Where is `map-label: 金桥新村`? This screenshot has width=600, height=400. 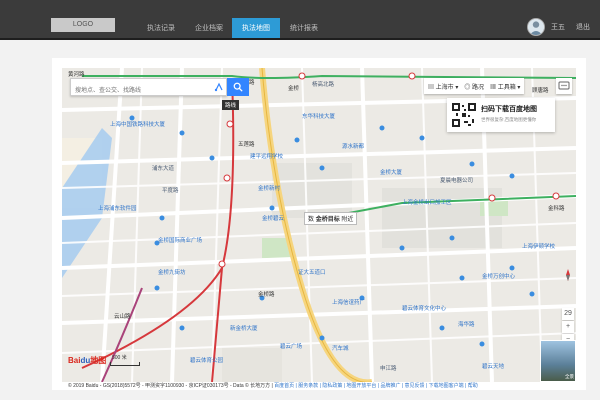 map-label: 金桥新村 is located at coordinates (269, 189).